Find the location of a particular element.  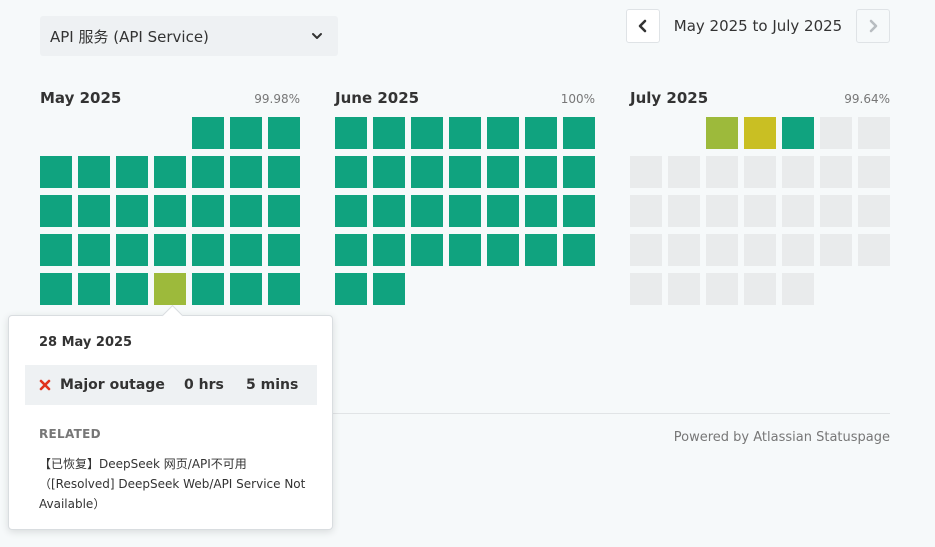

day-grid is located at coordinates (170, 211).